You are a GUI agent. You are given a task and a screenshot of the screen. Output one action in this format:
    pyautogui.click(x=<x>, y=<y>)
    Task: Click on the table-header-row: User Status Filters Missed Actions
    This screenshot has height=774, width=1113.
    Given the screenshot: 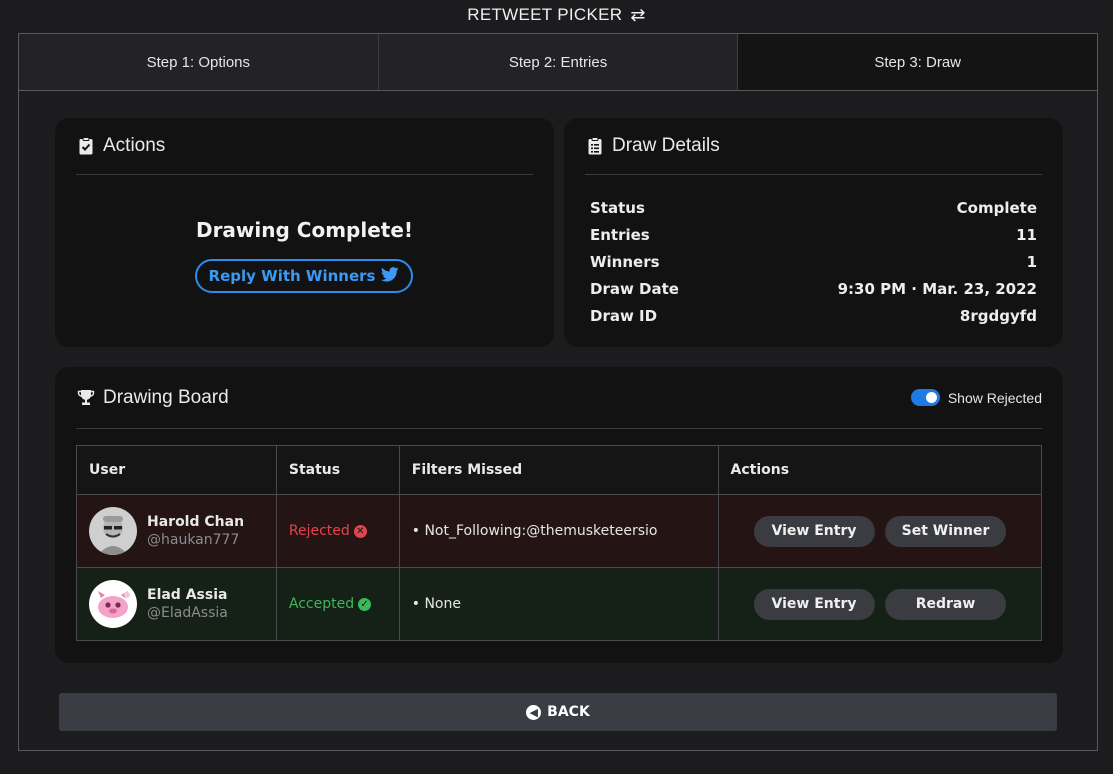 What is the action you would take?
    pyautogui.click(x=559, y=470)
    